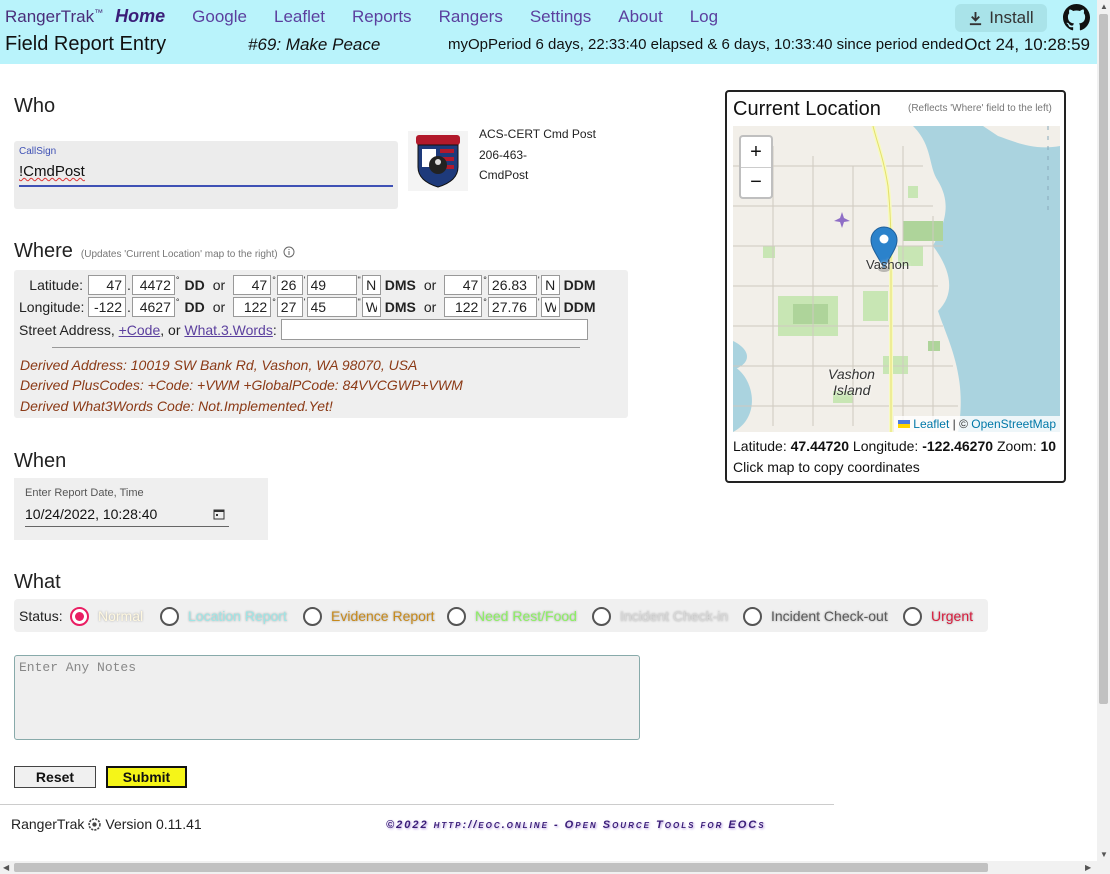 Image resolution: width=1110 pixels, height=874 pixels. What do you see at coordinates (312, 616) in the screenshot?
I see `status-evidence-report-radio` at bounding box center [312, 616].